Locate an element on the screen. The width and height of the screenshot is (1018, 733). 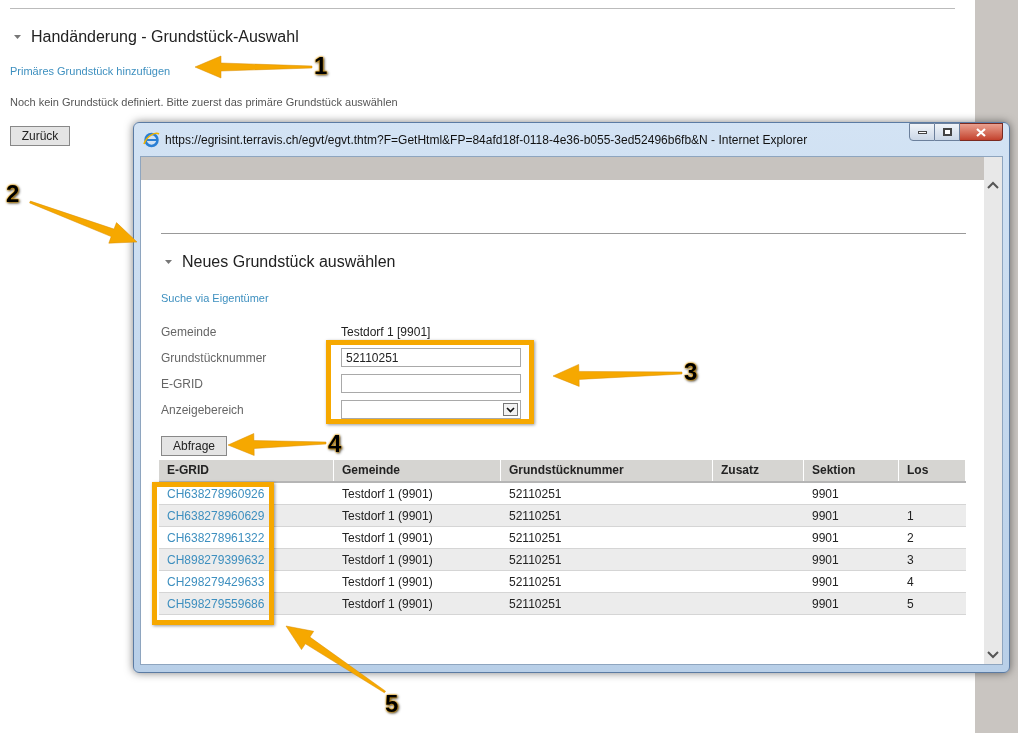
close-icon is located at coordinates (981, 132).